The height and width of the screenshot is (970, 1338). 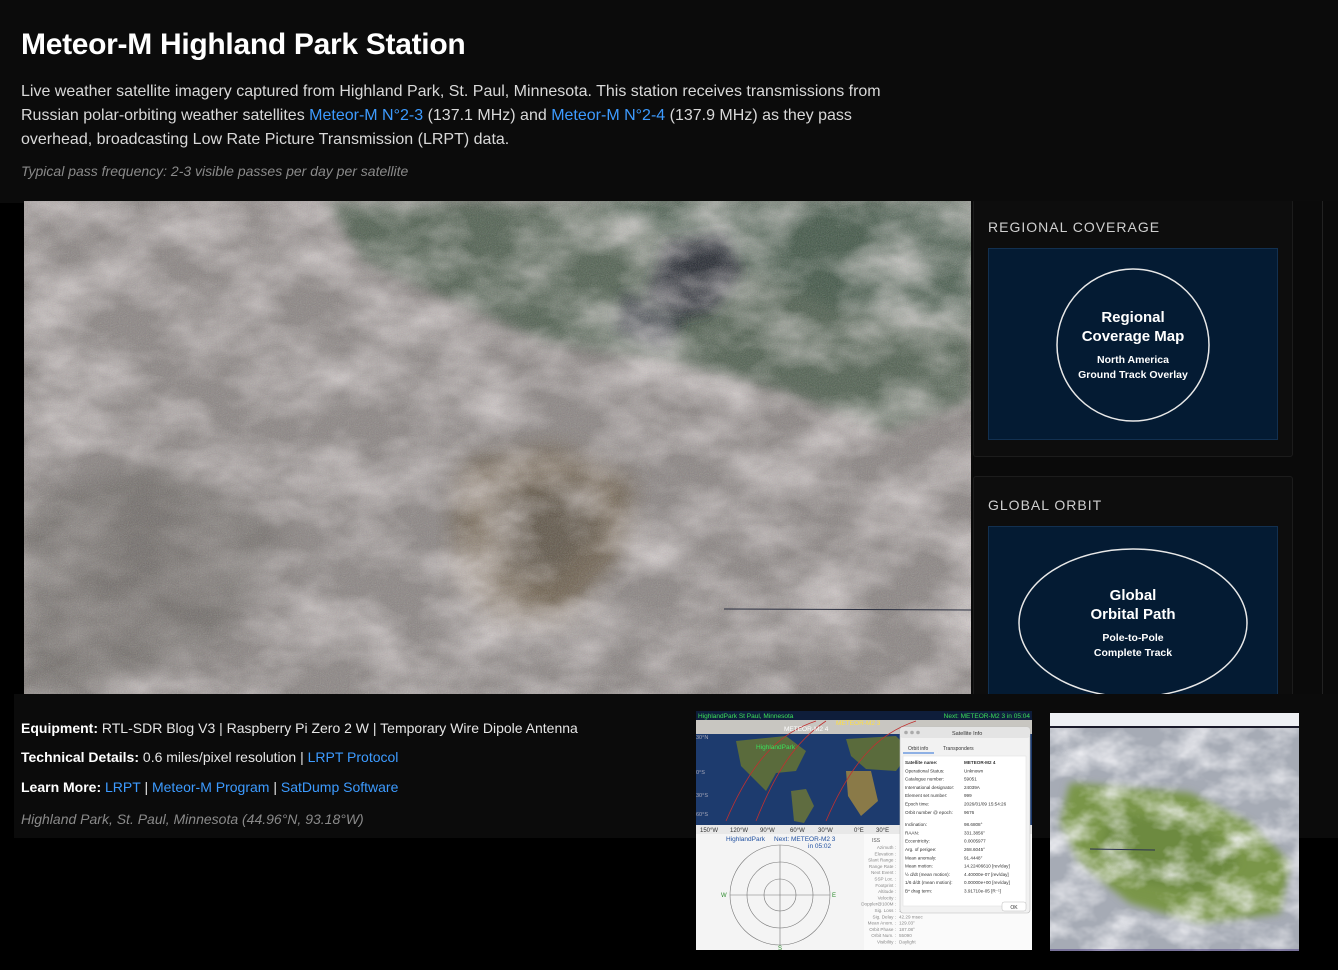 I want to click on map-location-text: HighlandPark St Paul, Minnesota, so click(x=746, y=716).